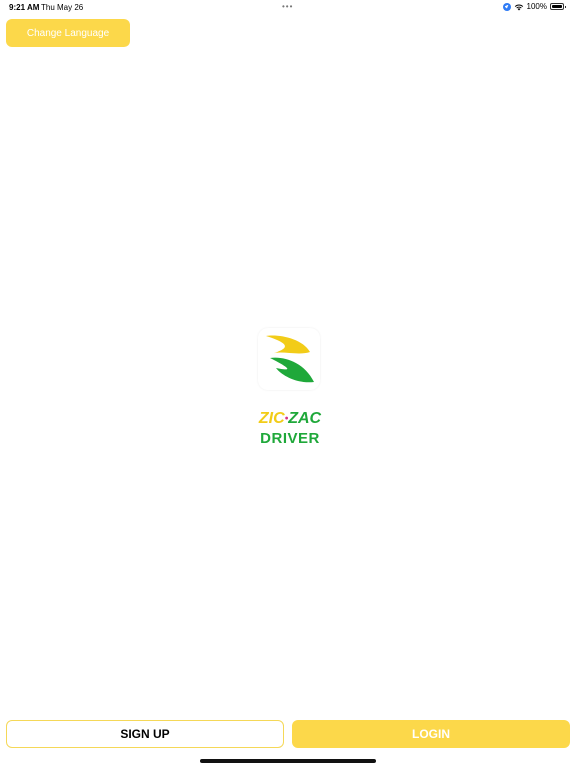  Describe the element at coordinates (145, 734) in the screenshot. I see `sign-up-button: SIGN UP` at that location.